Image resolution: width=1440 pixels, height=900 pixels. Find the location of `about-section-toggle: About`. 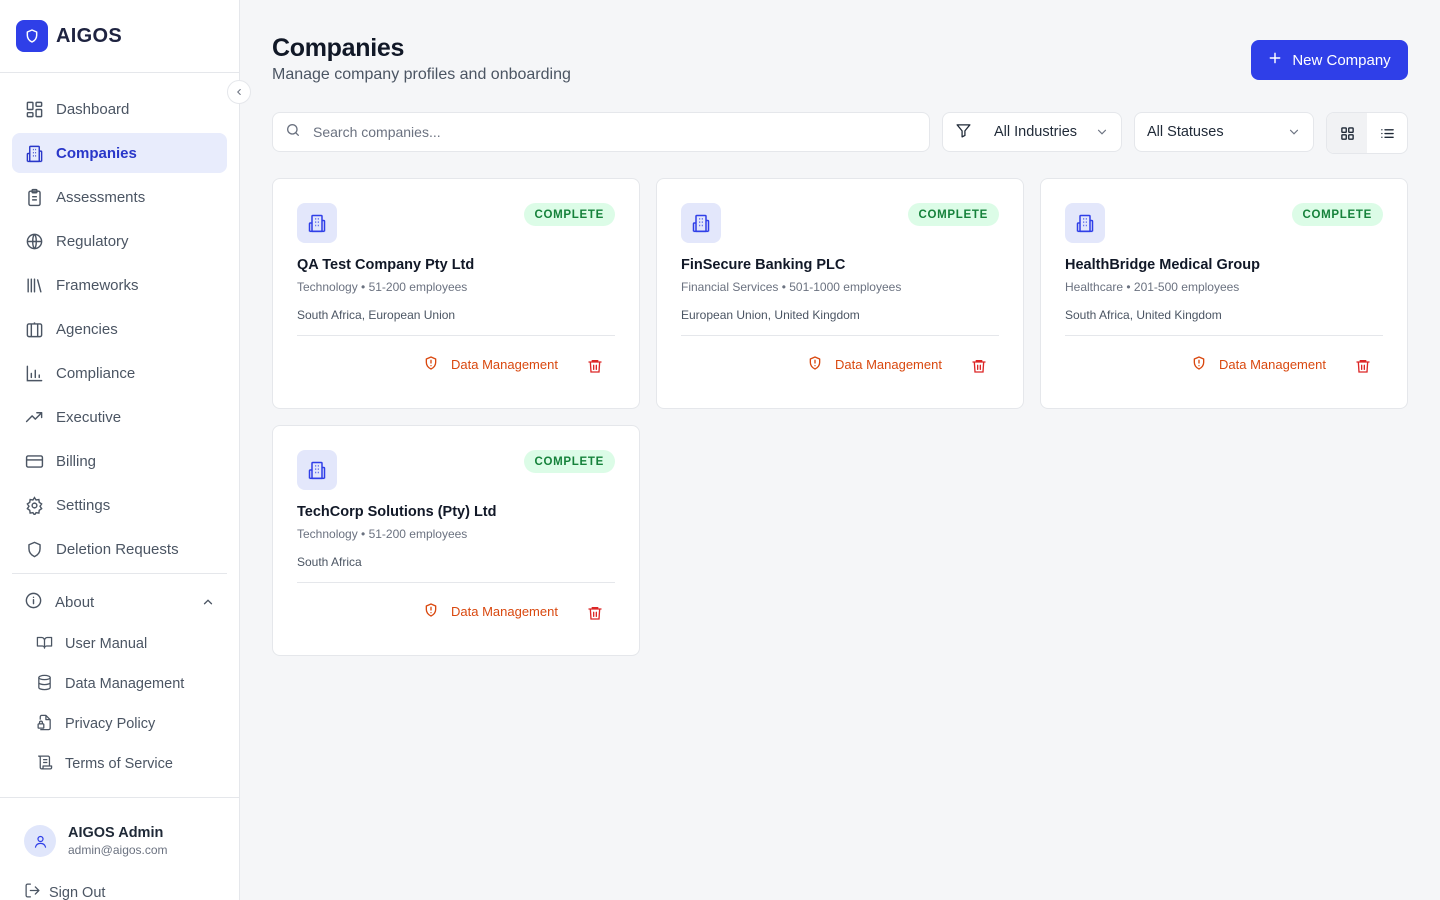

about-section-toggle: About is located at coordinates (119, 602).